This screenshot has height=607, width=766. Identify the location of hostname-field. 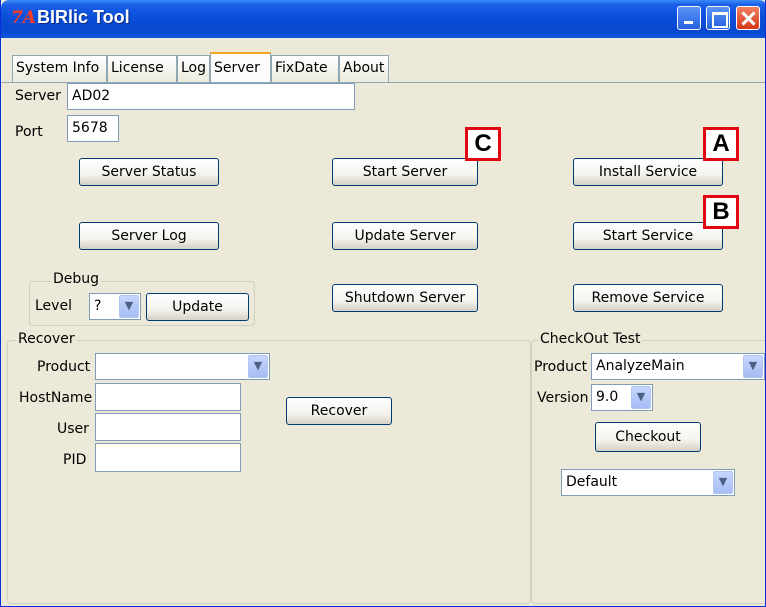
(168, 397).